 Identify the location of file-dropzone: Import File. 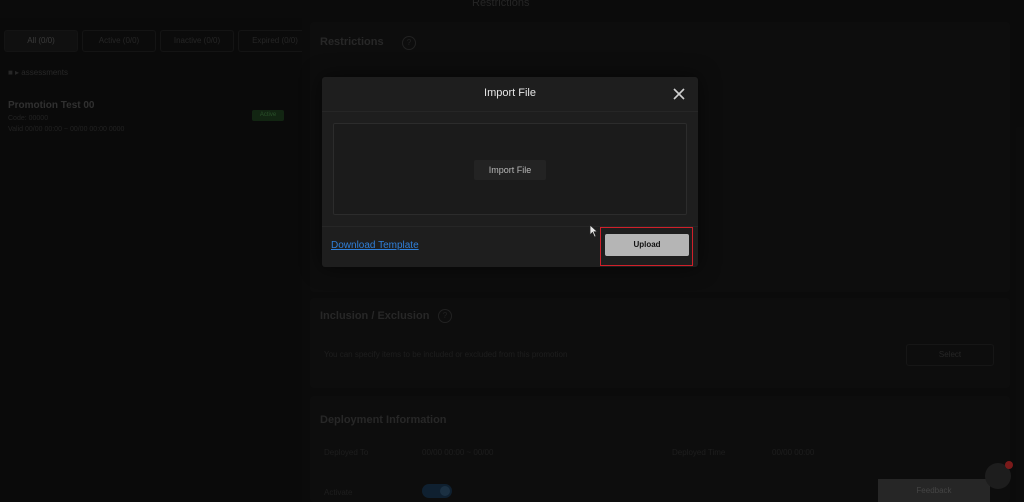
(510, 169).